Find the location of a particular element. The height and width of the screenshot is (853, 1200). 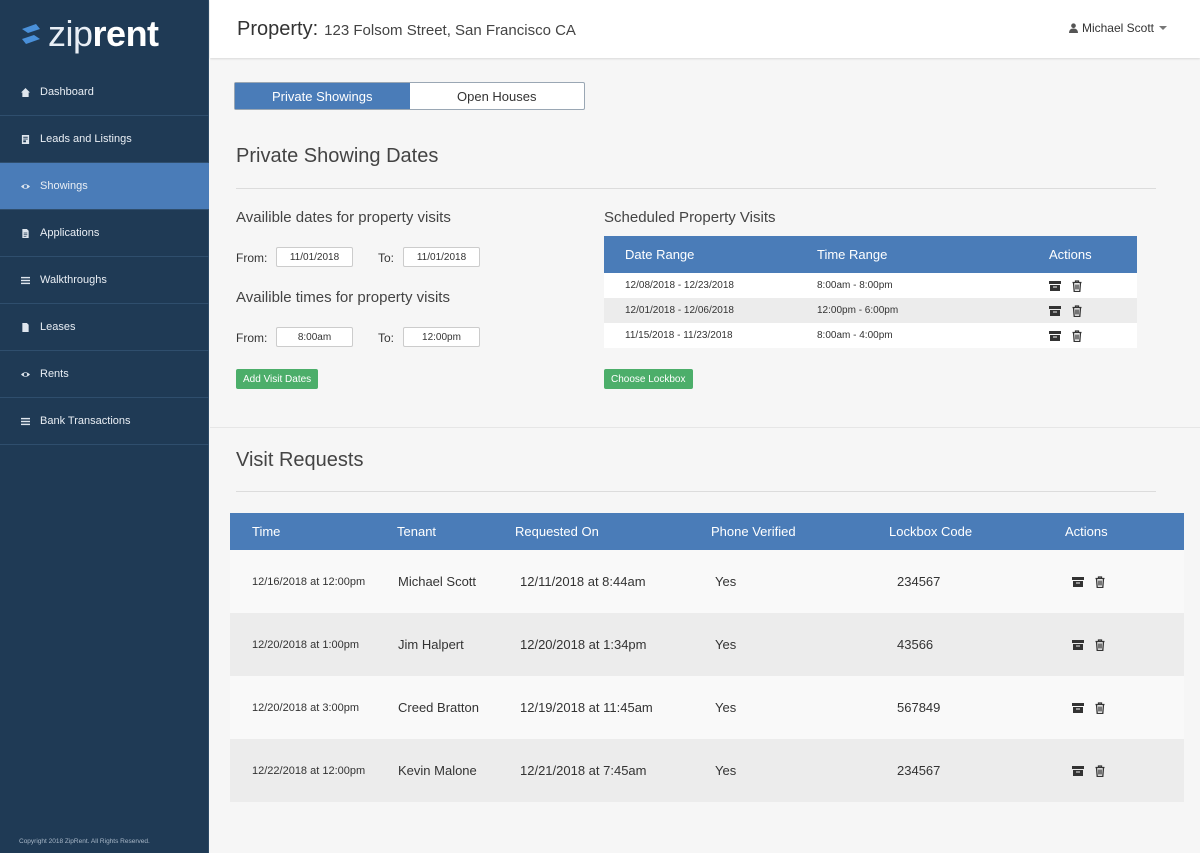

date-from-input is located at coordinates (314, 257).